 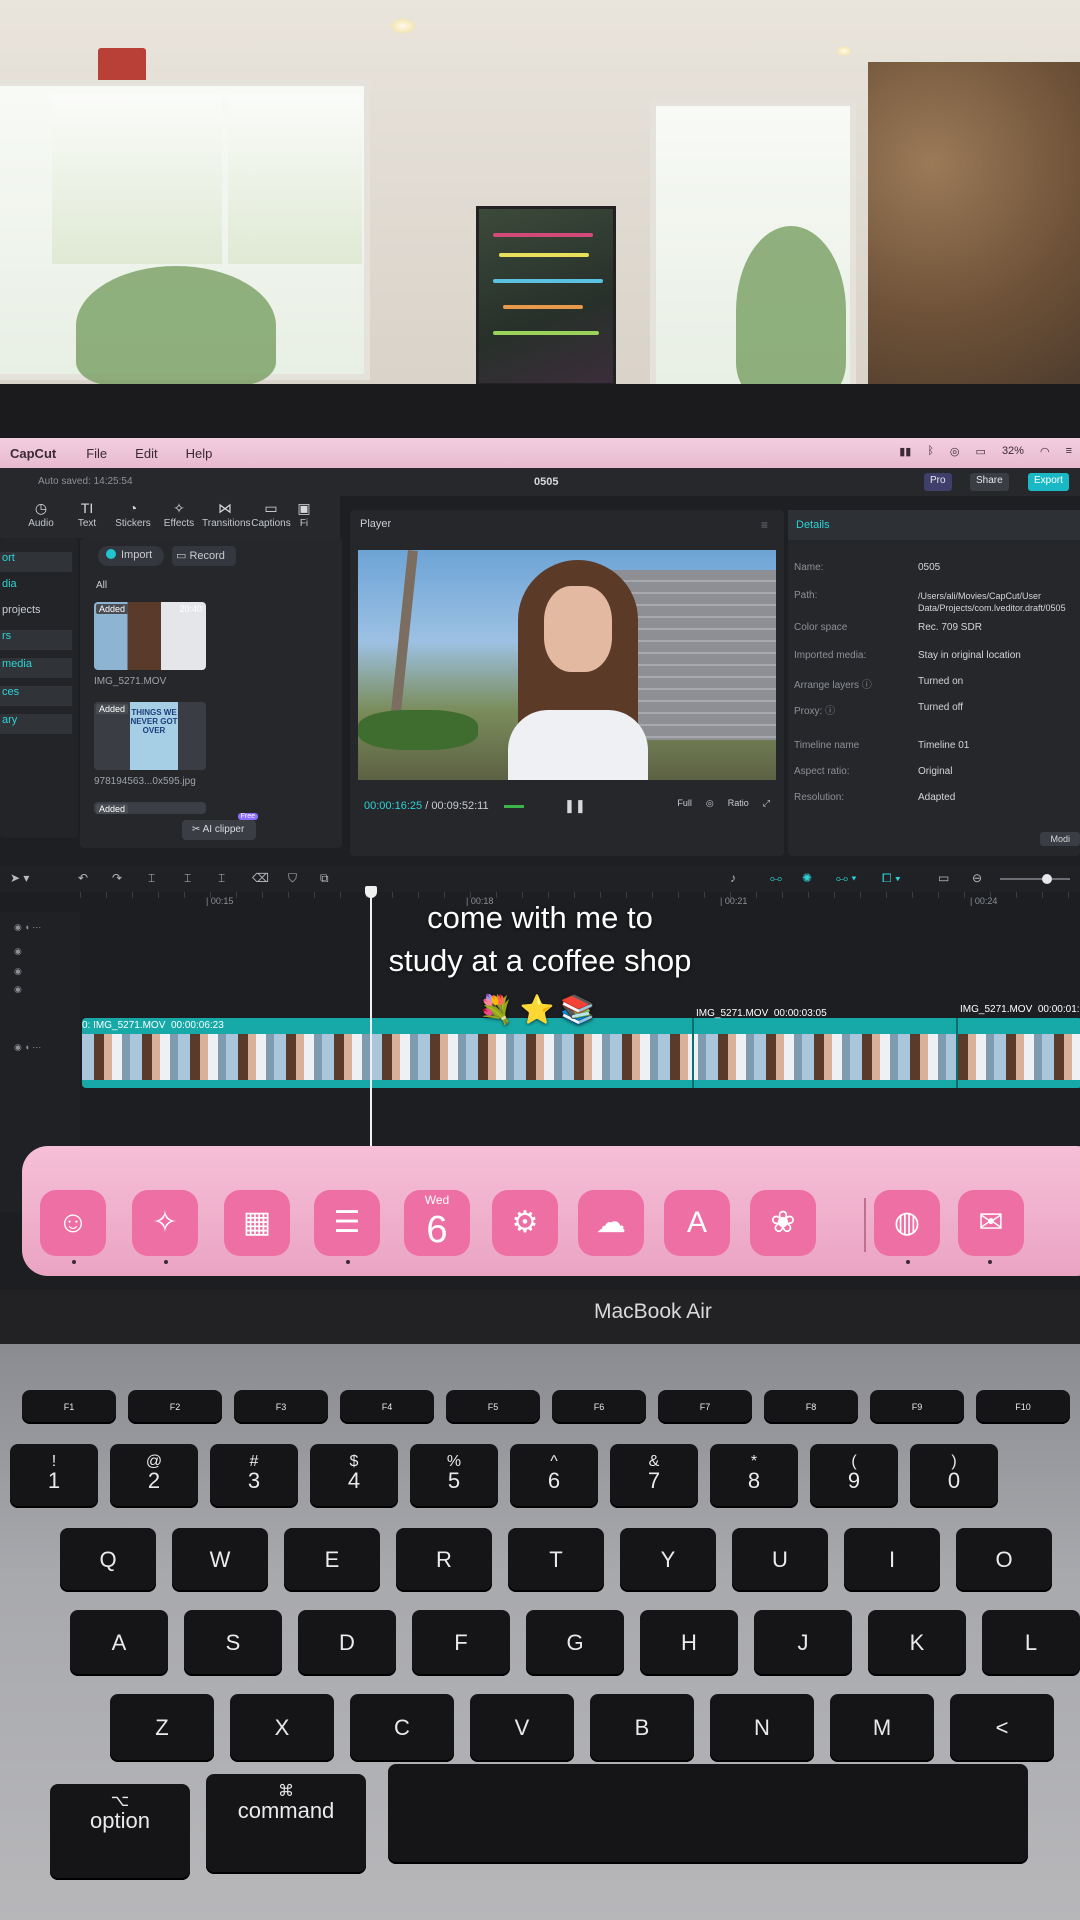 I want to click on tool-stickers: ◔ Stickers, so click(x=133, y=517).